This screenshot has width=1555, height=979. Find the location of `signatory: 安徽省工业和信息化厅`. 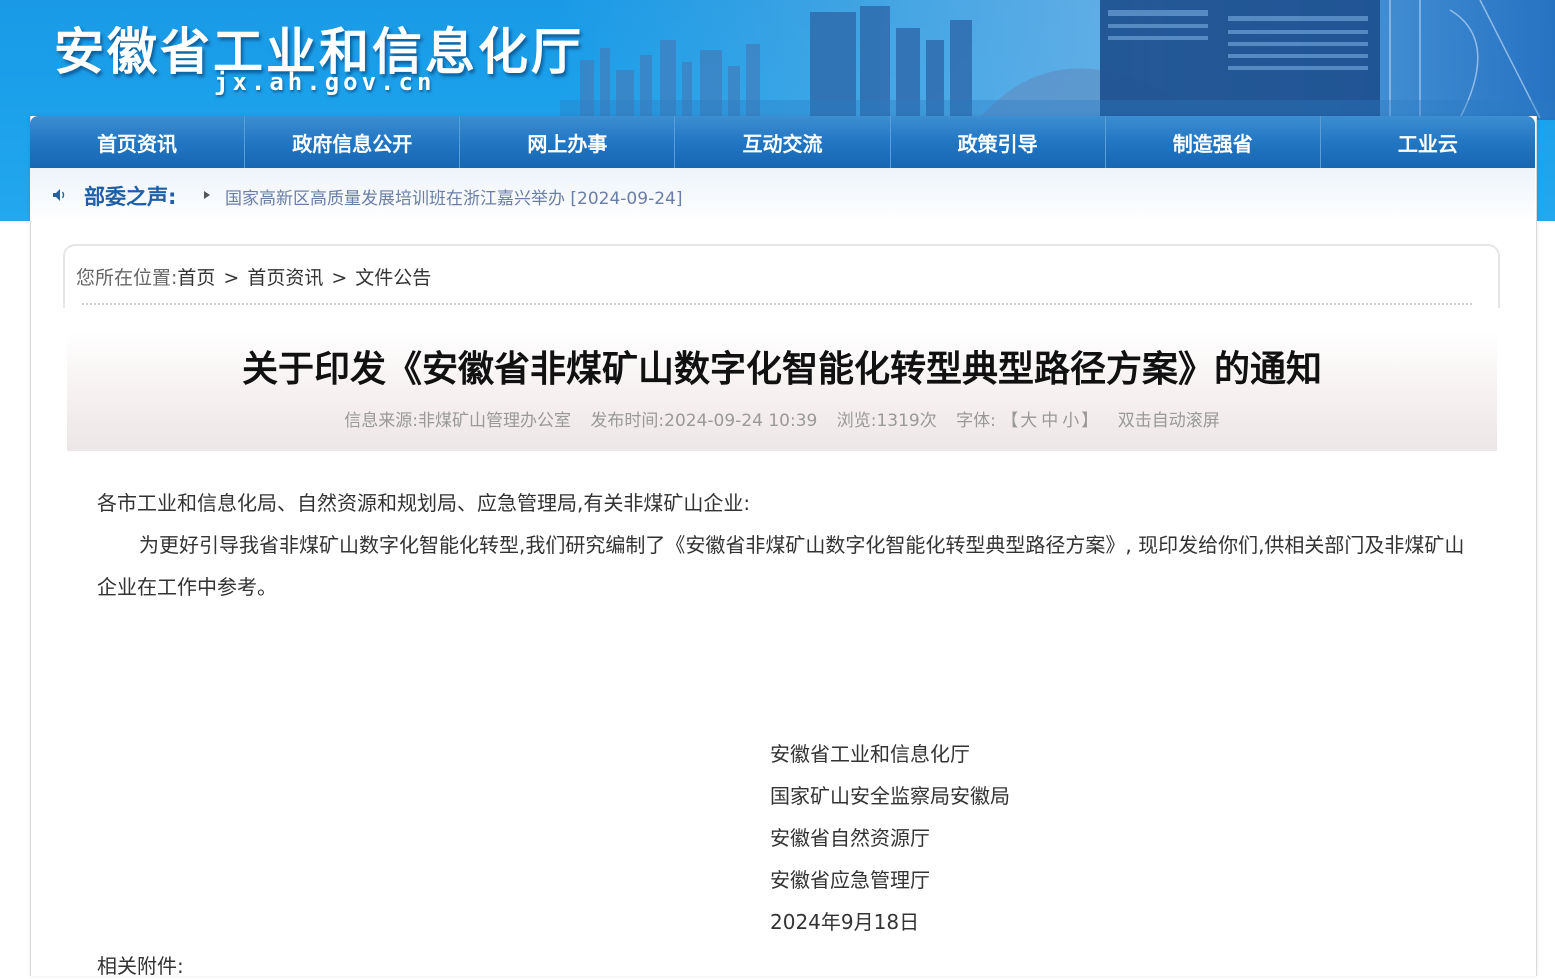

signatory: 安徽省工业和信息化厅 is located at coordinates (870, 754).